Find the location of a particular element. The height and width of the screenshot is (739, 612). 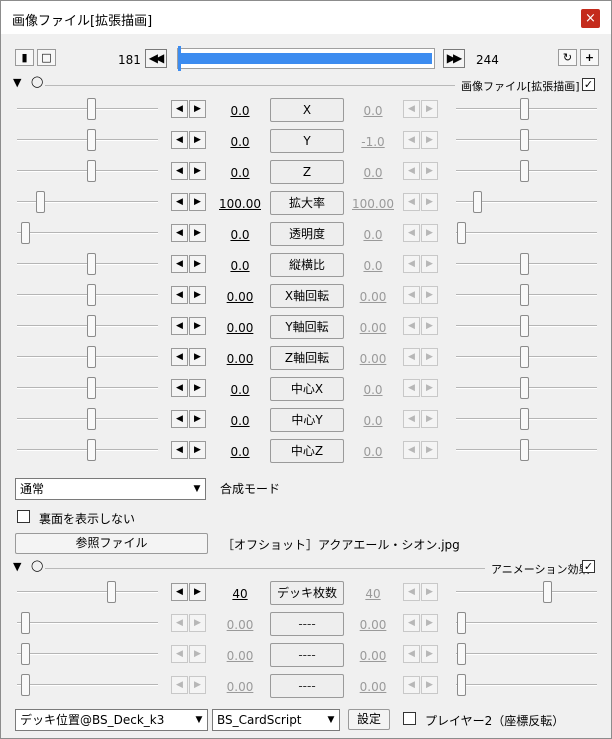

param-name-button: Z is located at coordinates (307, 172).